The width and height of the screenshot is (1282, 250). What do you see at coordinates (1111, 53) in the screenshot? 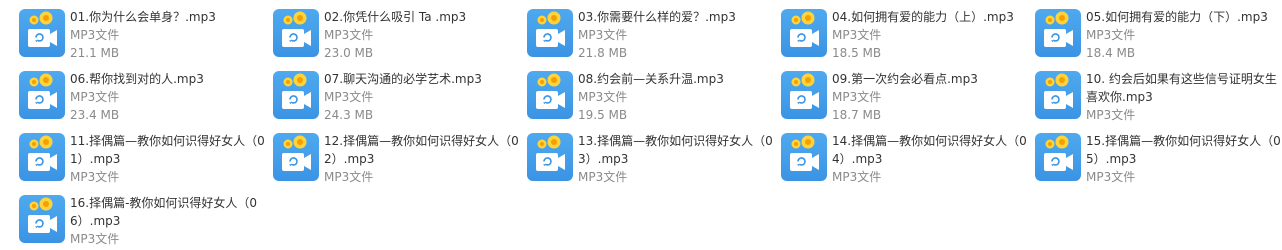
I see `file-size: 18.4 MB` at bounding box center [1111, 53].